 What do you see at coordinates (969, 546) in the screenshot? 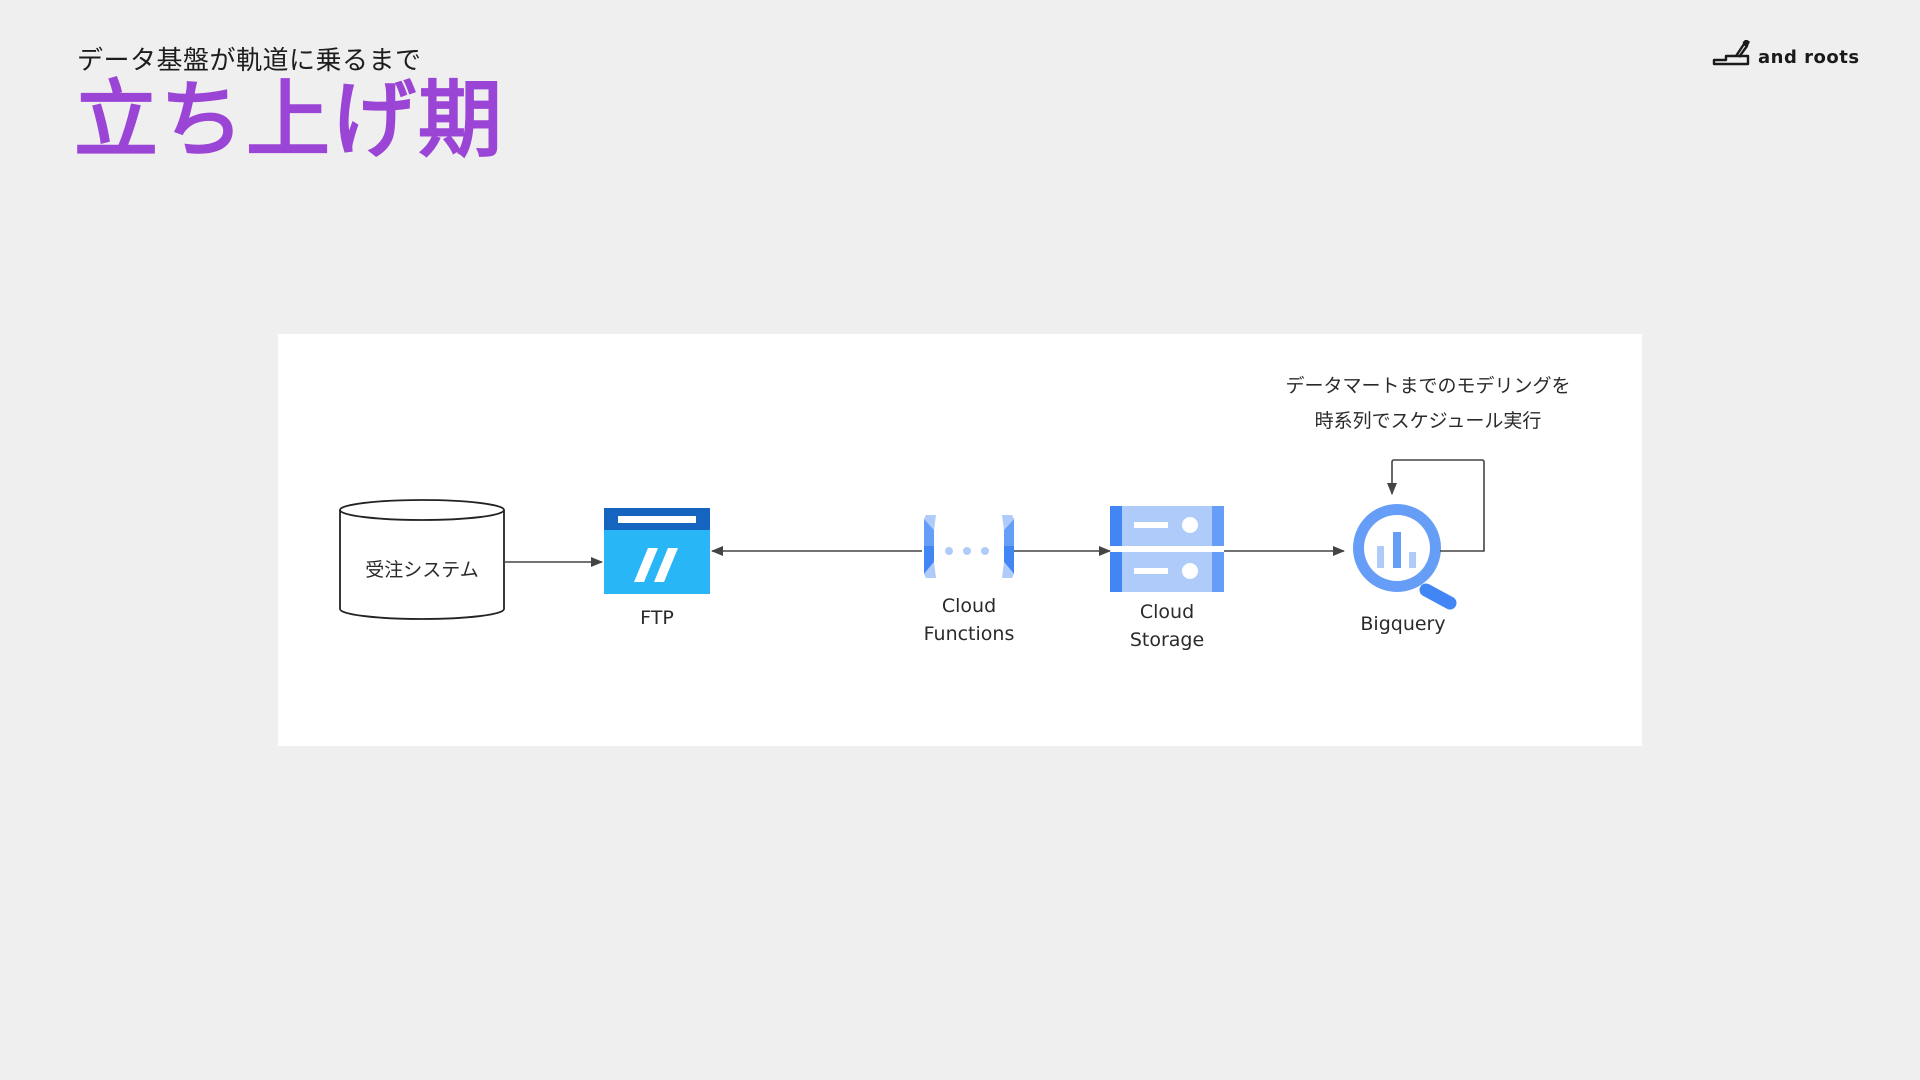
I see `cloud-functions-icon` at bounding box center [969, 546].